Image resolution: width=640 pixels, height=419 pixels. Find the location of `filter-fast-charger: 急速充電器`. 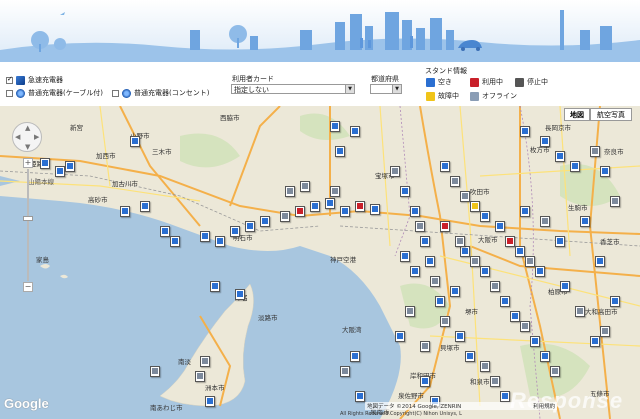

filter-fast-charger: 急速充電器 is located at coordinates (34, 80).